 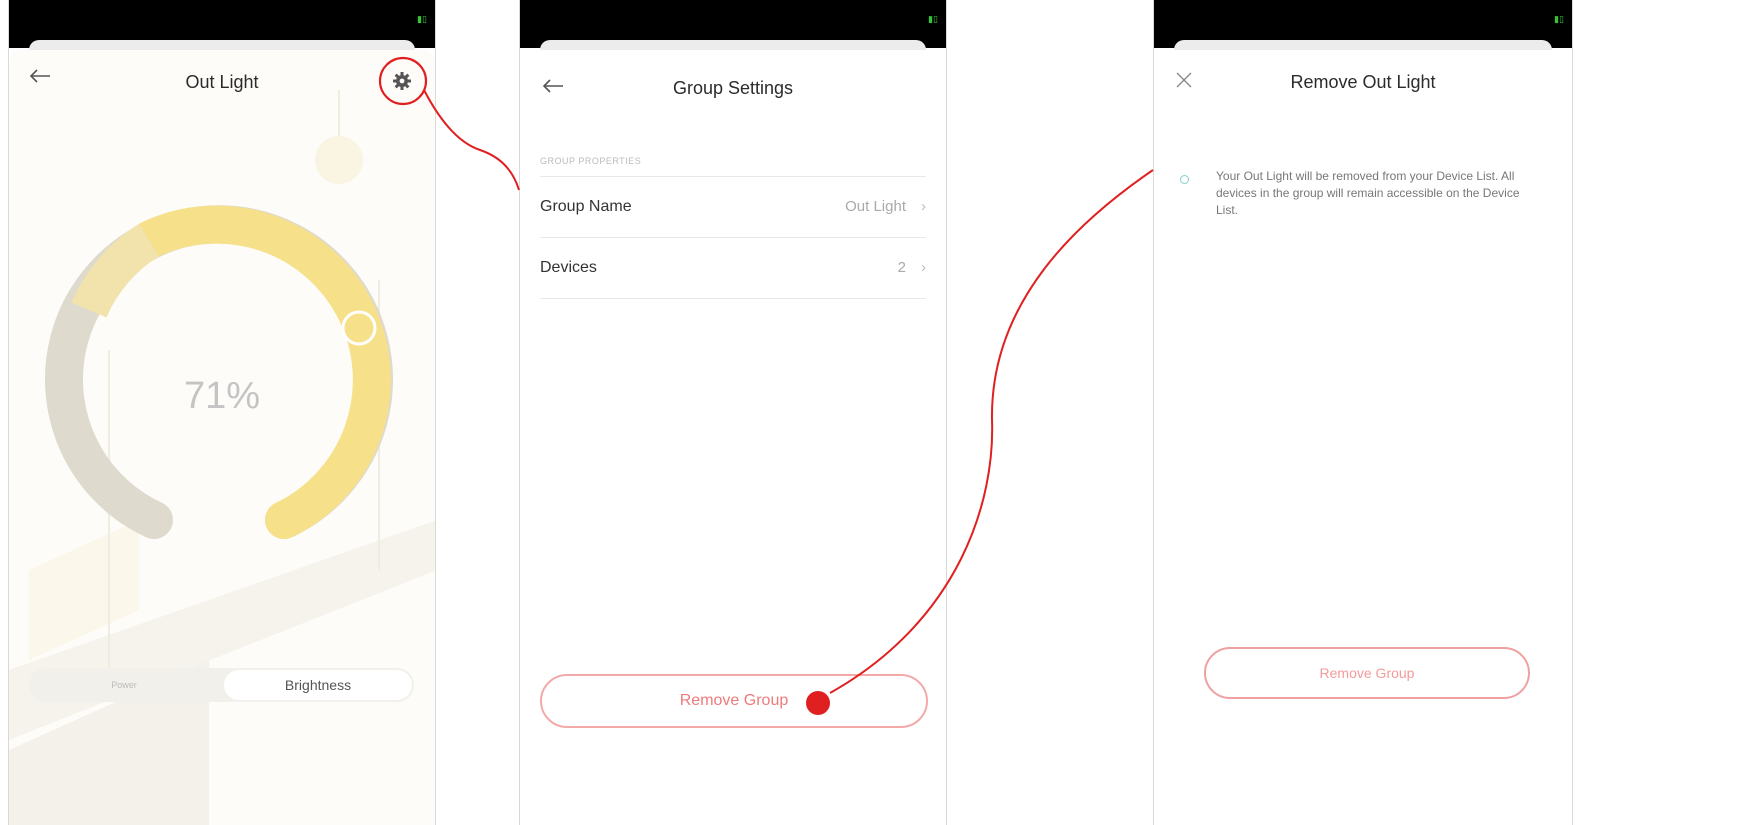 What do you see at coordinates (591, 161) in the screenshot?
I see `section-header: GROUP PROPERTIES` at bounding box center [591, 161].